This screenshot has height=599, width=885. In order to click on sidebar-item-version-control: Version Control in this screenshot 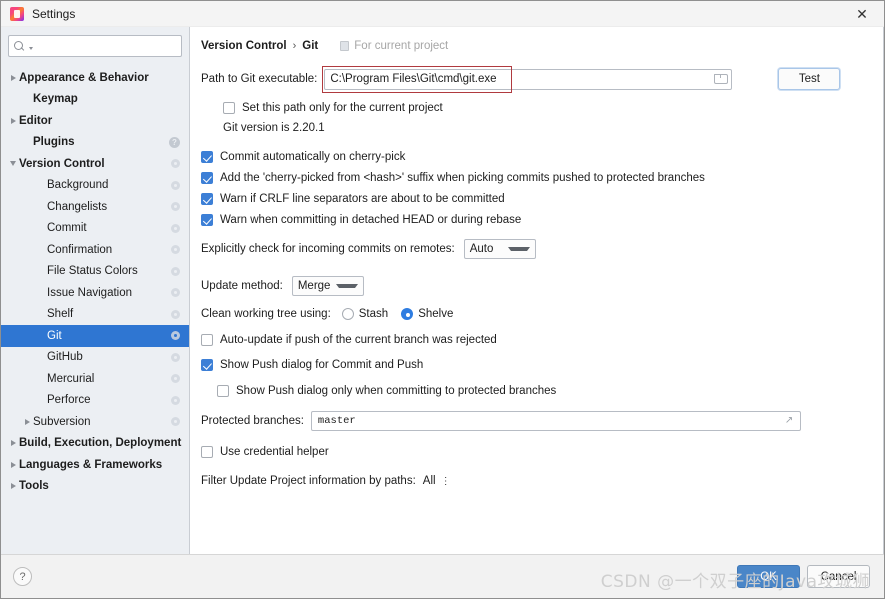, I will do `click(95, 164)`.